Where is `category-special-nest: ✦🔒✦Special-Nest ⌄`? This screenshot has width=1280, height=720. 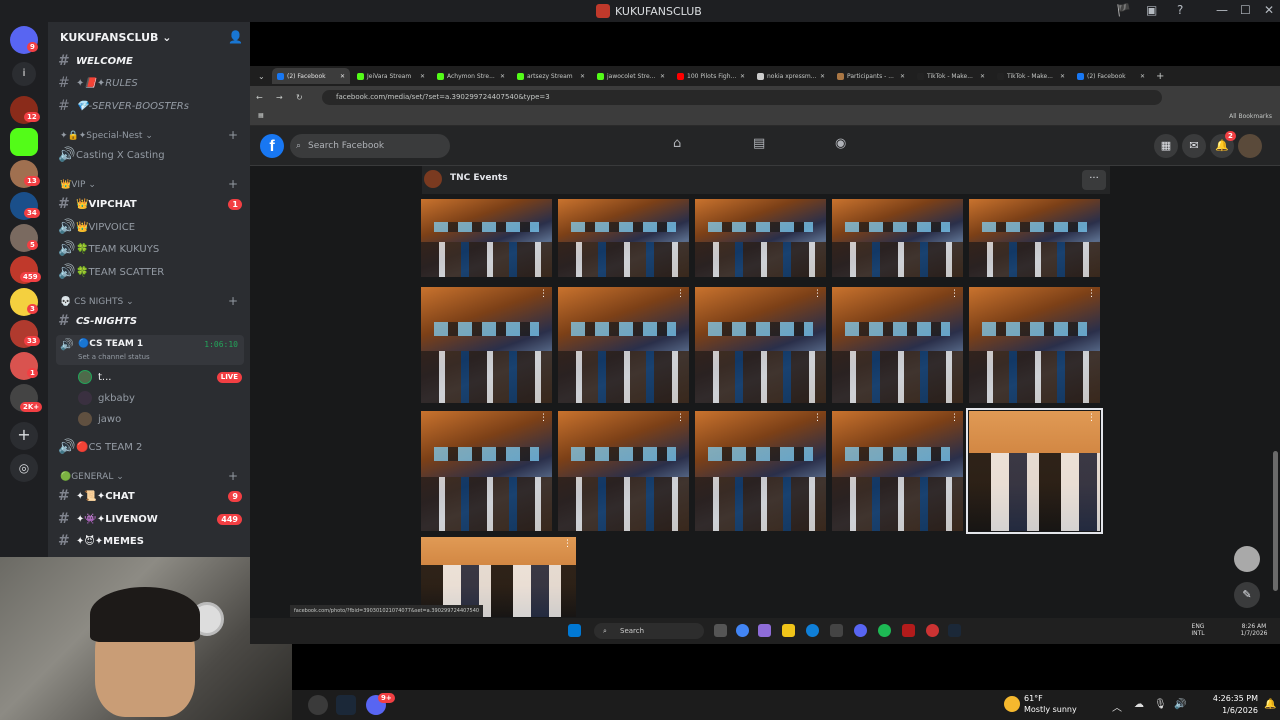
category-special-nest: ✦🔒✦Special-Nest ⌄ is located at coordinates (106, 136).